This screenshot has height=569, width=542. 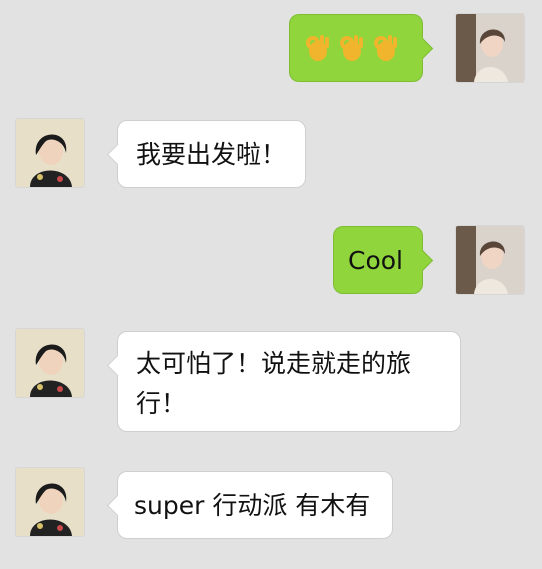 I want to click on incoming-message-bubble: 我要出发啦！, so click(x=206, y=154).